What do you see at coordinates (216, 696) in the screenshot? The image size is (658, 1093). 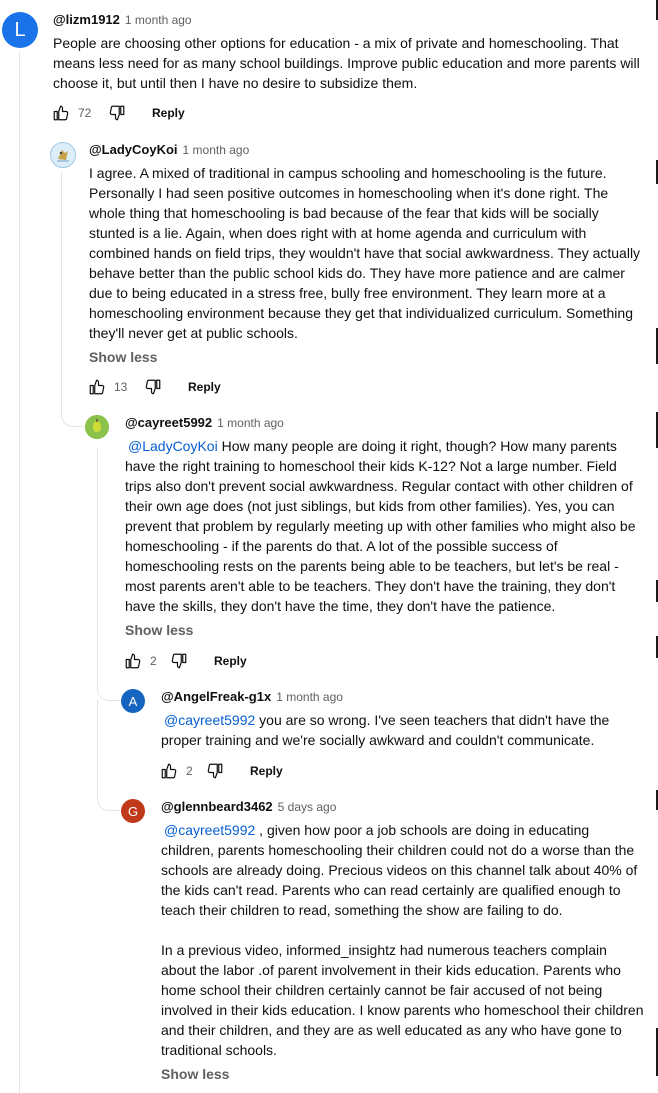 I see `author-handle: @AngelFreak-g1x` at bounding box center [216, 696].